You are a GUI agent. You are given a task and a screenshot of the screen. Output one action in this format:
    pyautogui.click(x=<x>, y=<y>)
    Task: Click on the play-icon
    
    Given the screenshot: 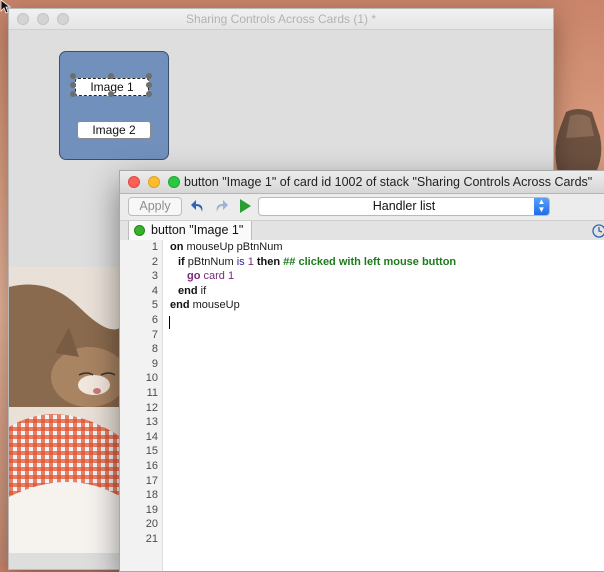 What is the action you would take?
    pyautogui.click(x=245, y=206)
    